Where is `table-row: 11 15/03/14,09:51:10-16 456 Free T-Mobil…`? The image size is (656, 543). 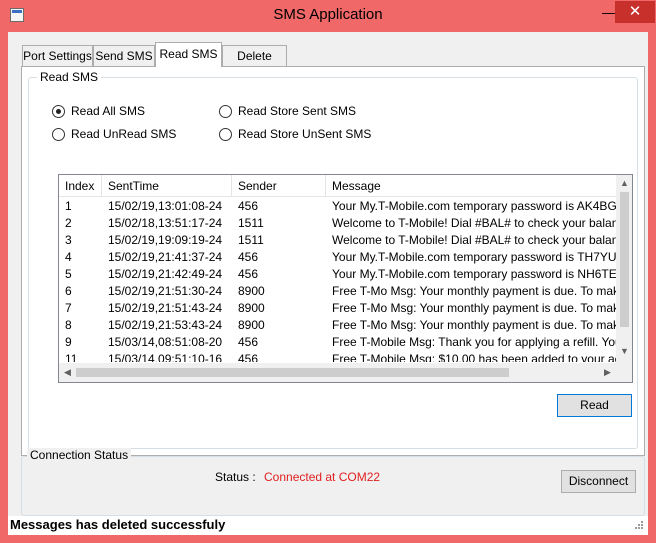 table-row: 11 15/03/14,09:51:10-16 456 Free T-Mobil… is located at coordinates (338, 356).